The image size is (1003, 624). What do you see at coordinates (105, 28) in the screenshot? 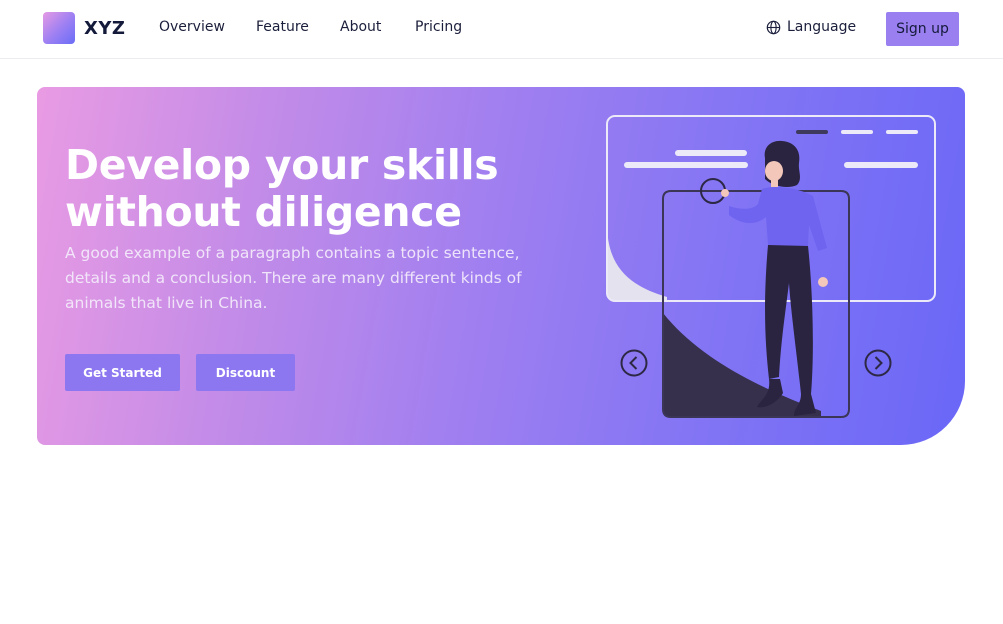
I see `brand-name: XYZ` at bounding box center [105, 28].